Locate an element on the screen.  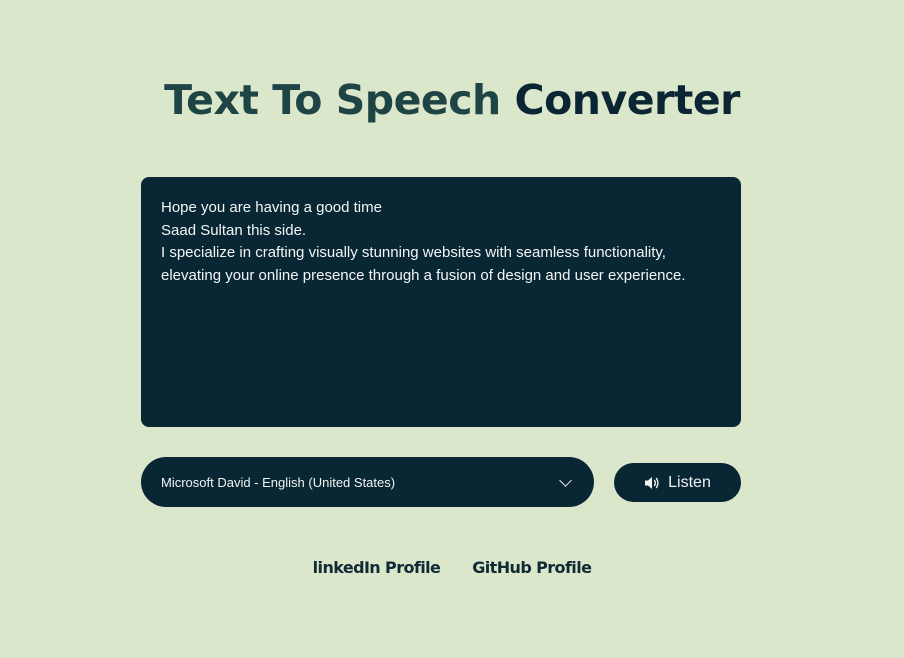
page-title: Text To Speech Converter is located at coordinates (452, 100).